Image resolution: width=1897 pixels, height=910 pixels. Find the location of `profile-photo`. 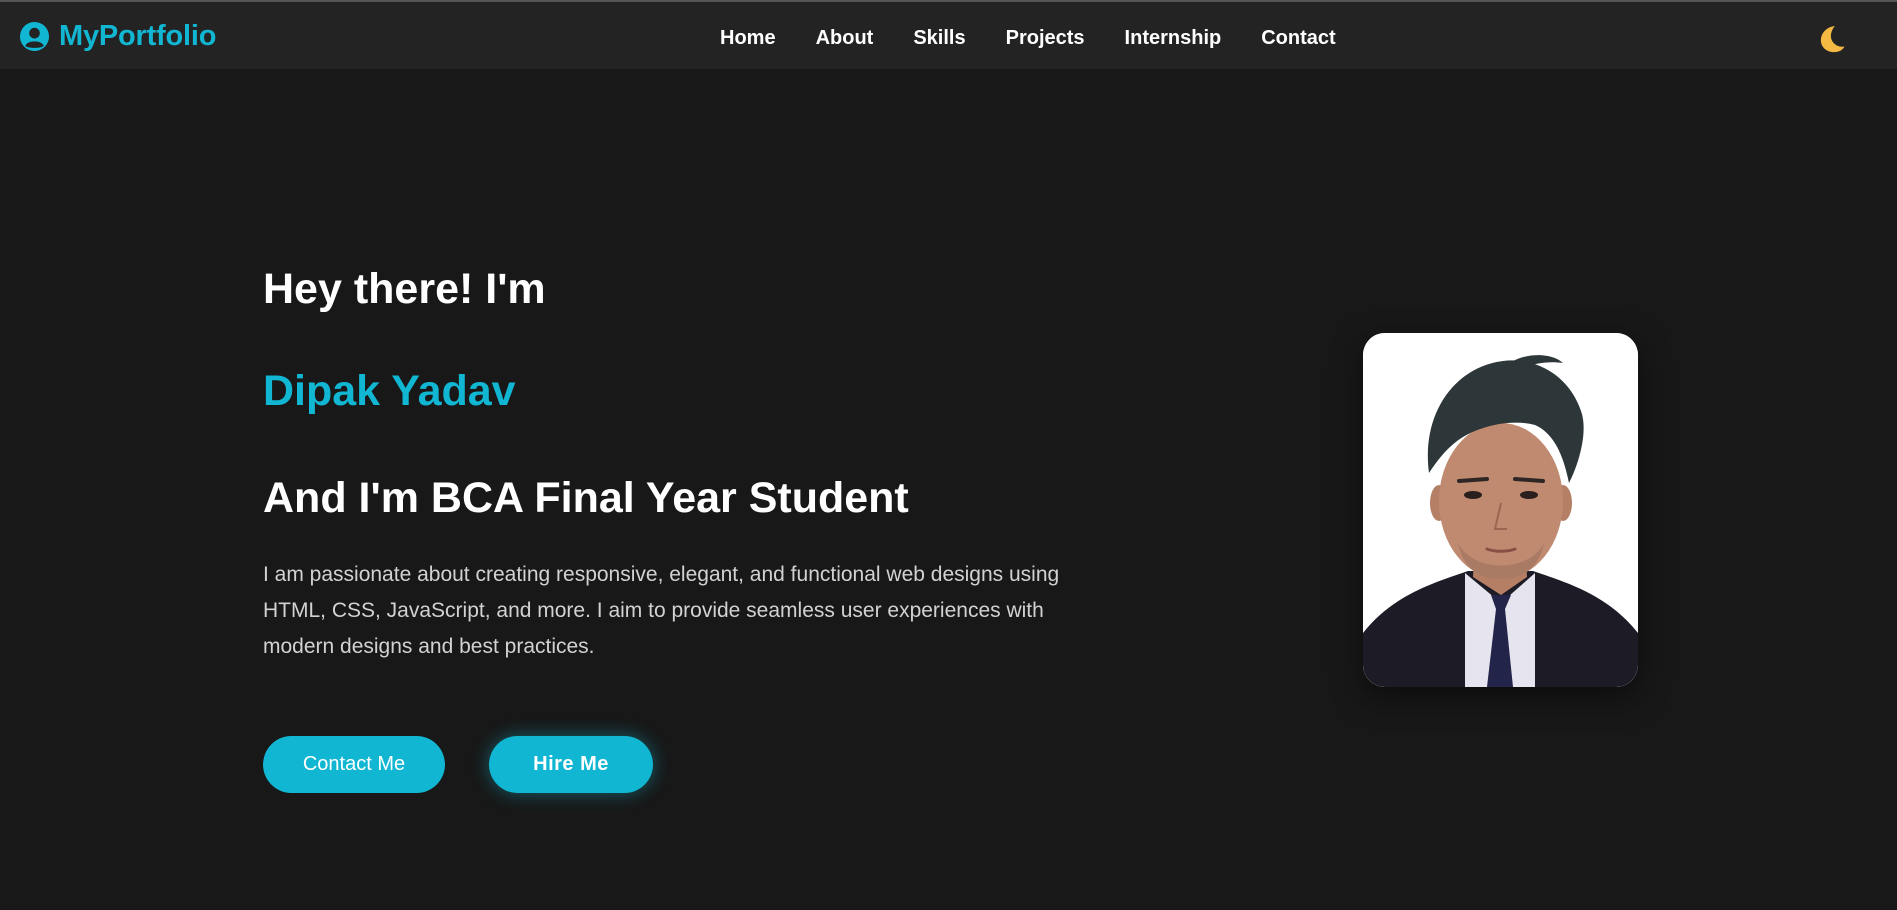

profile-photo is located at coordinates (1500, 510).